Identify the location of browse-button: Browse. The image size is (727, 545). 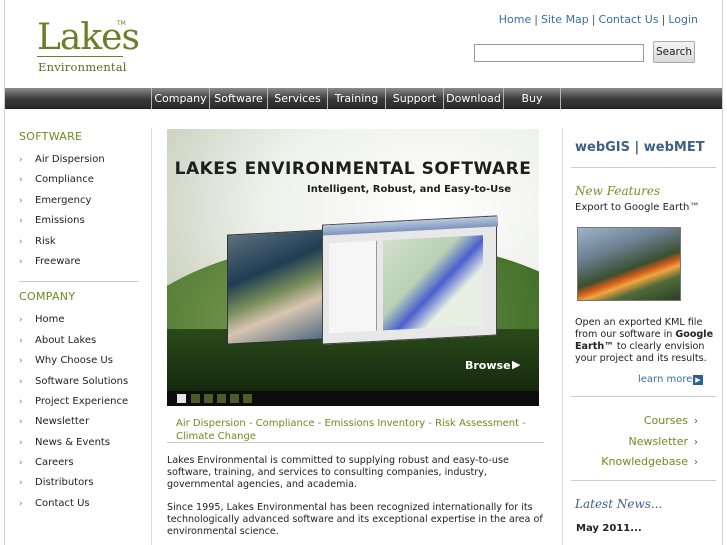
(488, 365).